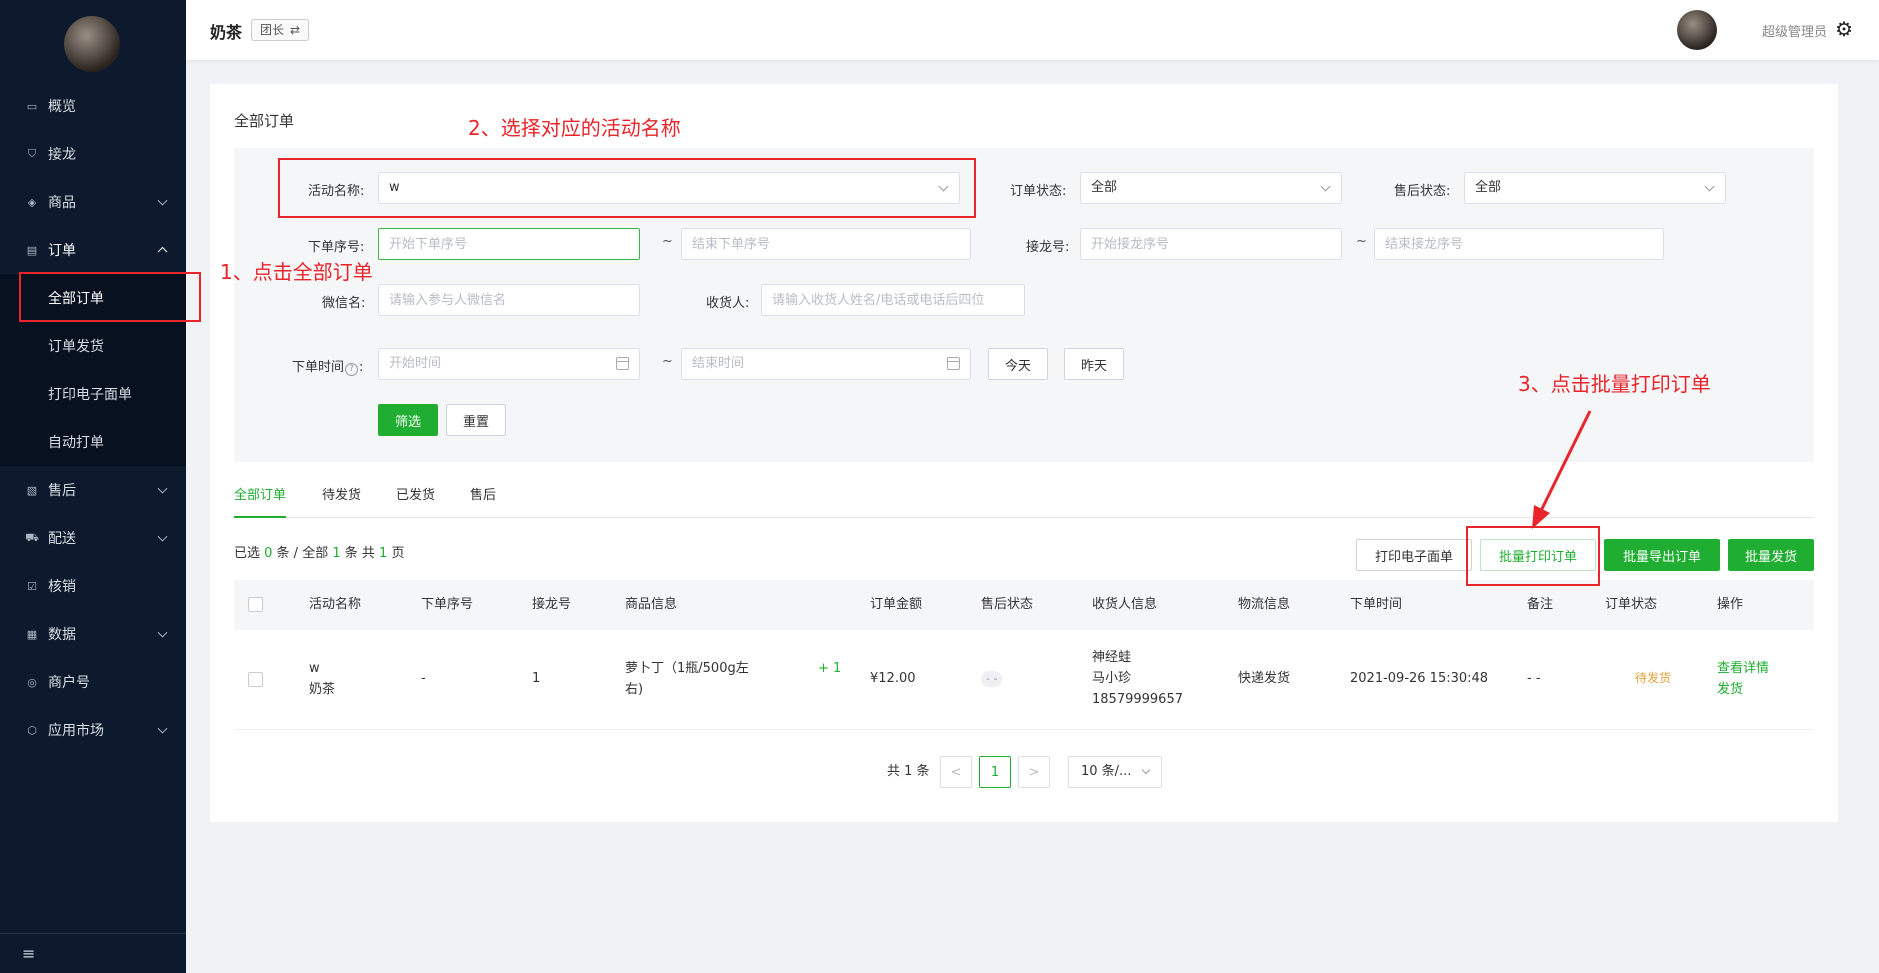 The height and width of the screenshot is (973, 1879). What do you see at coordinates (483, 498) in the screenshot?
I see `tab-aftersale: 售后` at bounding box center [483, 498].